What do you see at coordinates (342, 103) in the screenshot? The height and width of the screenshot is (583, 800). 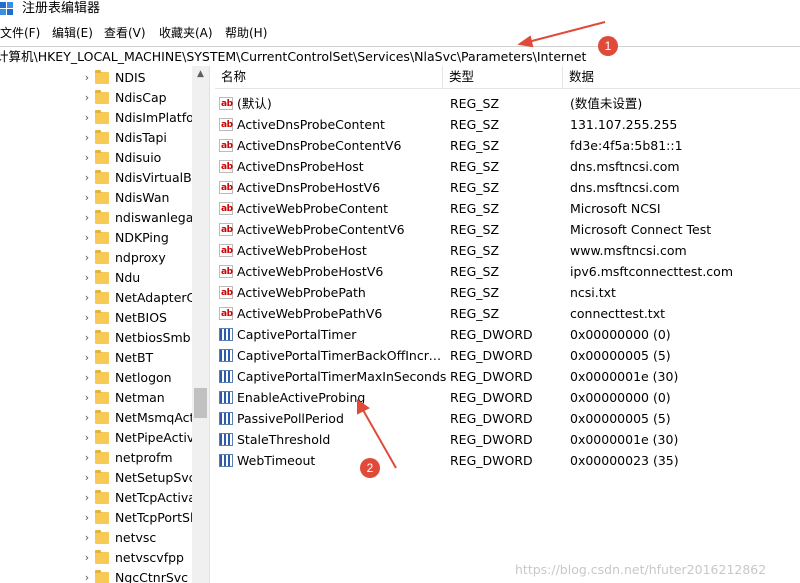 I see `value-name: (默认)` at bounding box center [342, 103].